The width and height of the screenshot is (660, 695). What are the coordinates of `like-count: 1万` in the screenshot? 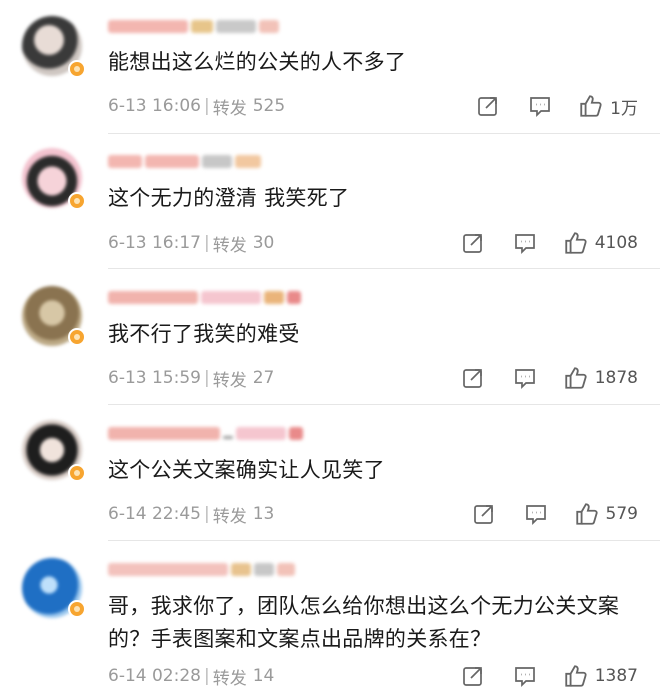 It's located at (624, 108).